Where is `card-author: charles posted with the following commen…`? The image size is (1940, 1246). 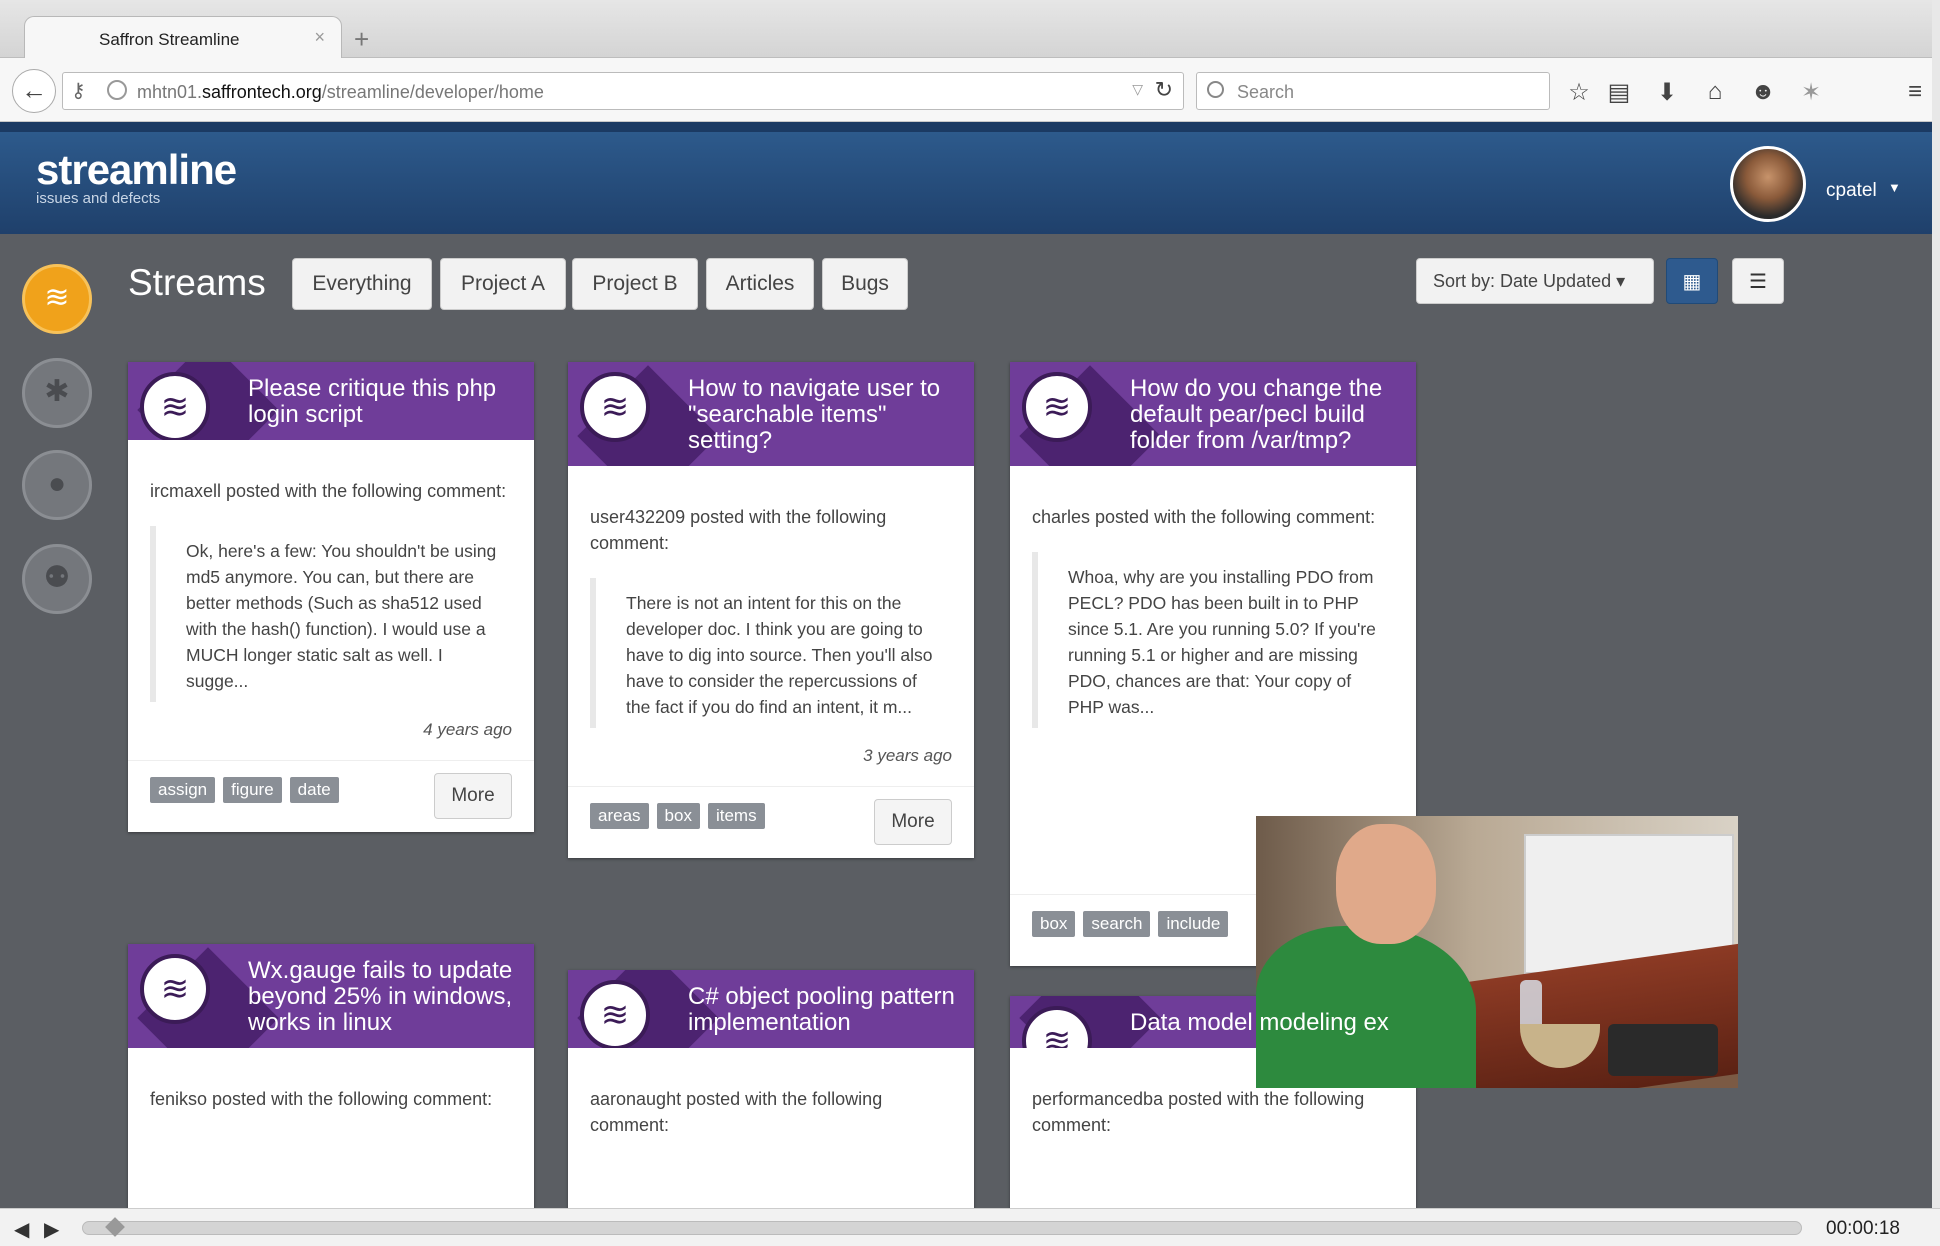 card-author: charles posted with the following commen… is located at coordinates (1204, 517).